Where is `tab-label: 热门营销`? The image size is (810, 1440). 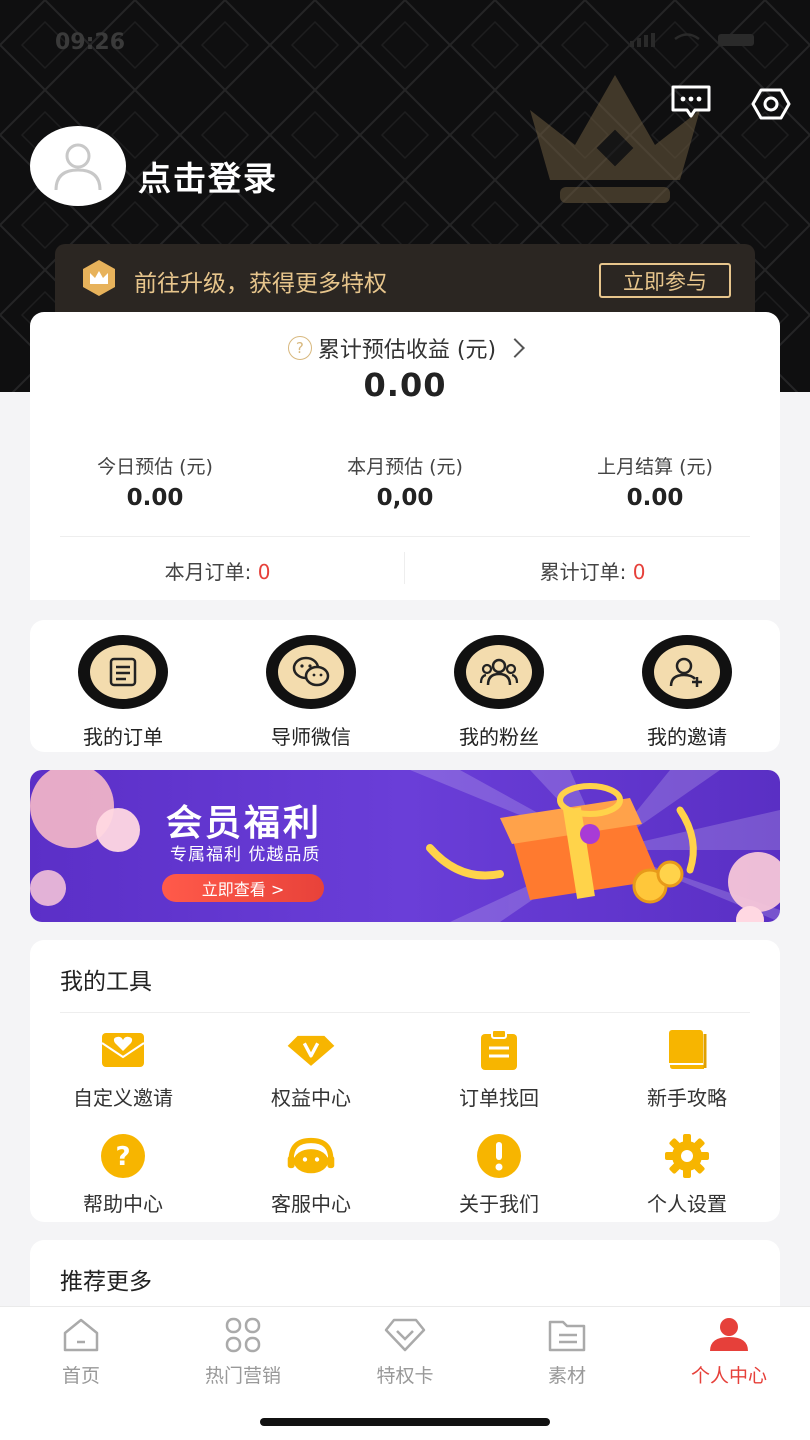 tab-label: 热门营销 is located at coordinates (242, 1376).